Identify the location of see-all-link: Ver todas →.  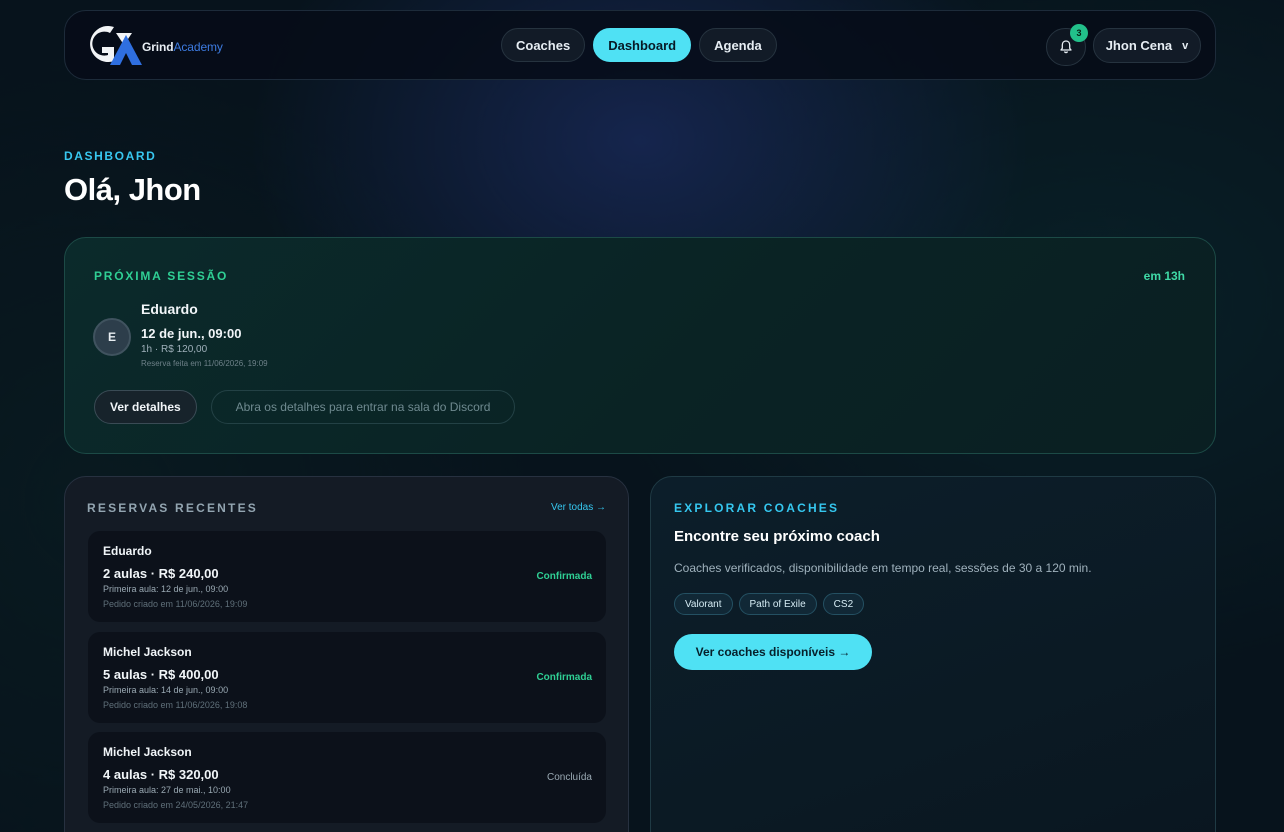
(578, 507).